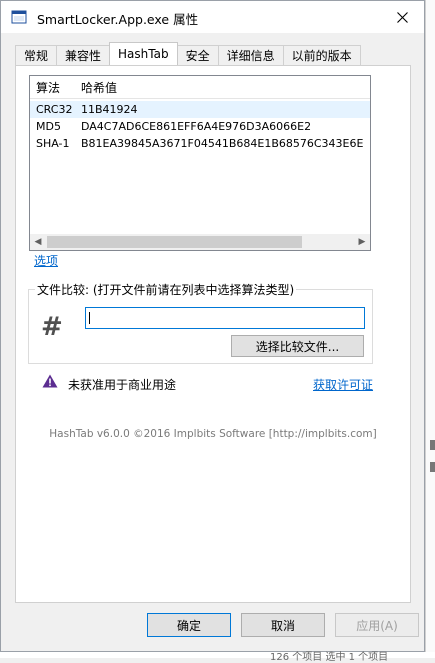  I want to click on background-status-text: 126 个项目 选中 1 个项目, so click(329, 657).